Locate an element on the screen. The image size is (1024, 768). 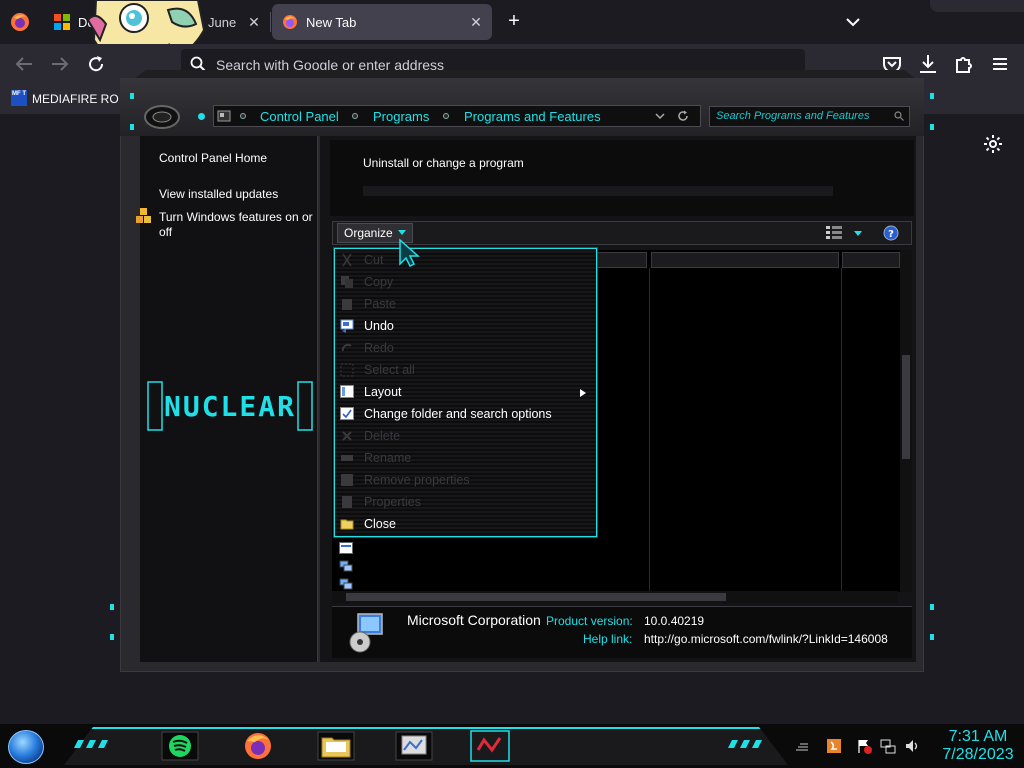
folder-options-icon is located at coordinates (347, 413).